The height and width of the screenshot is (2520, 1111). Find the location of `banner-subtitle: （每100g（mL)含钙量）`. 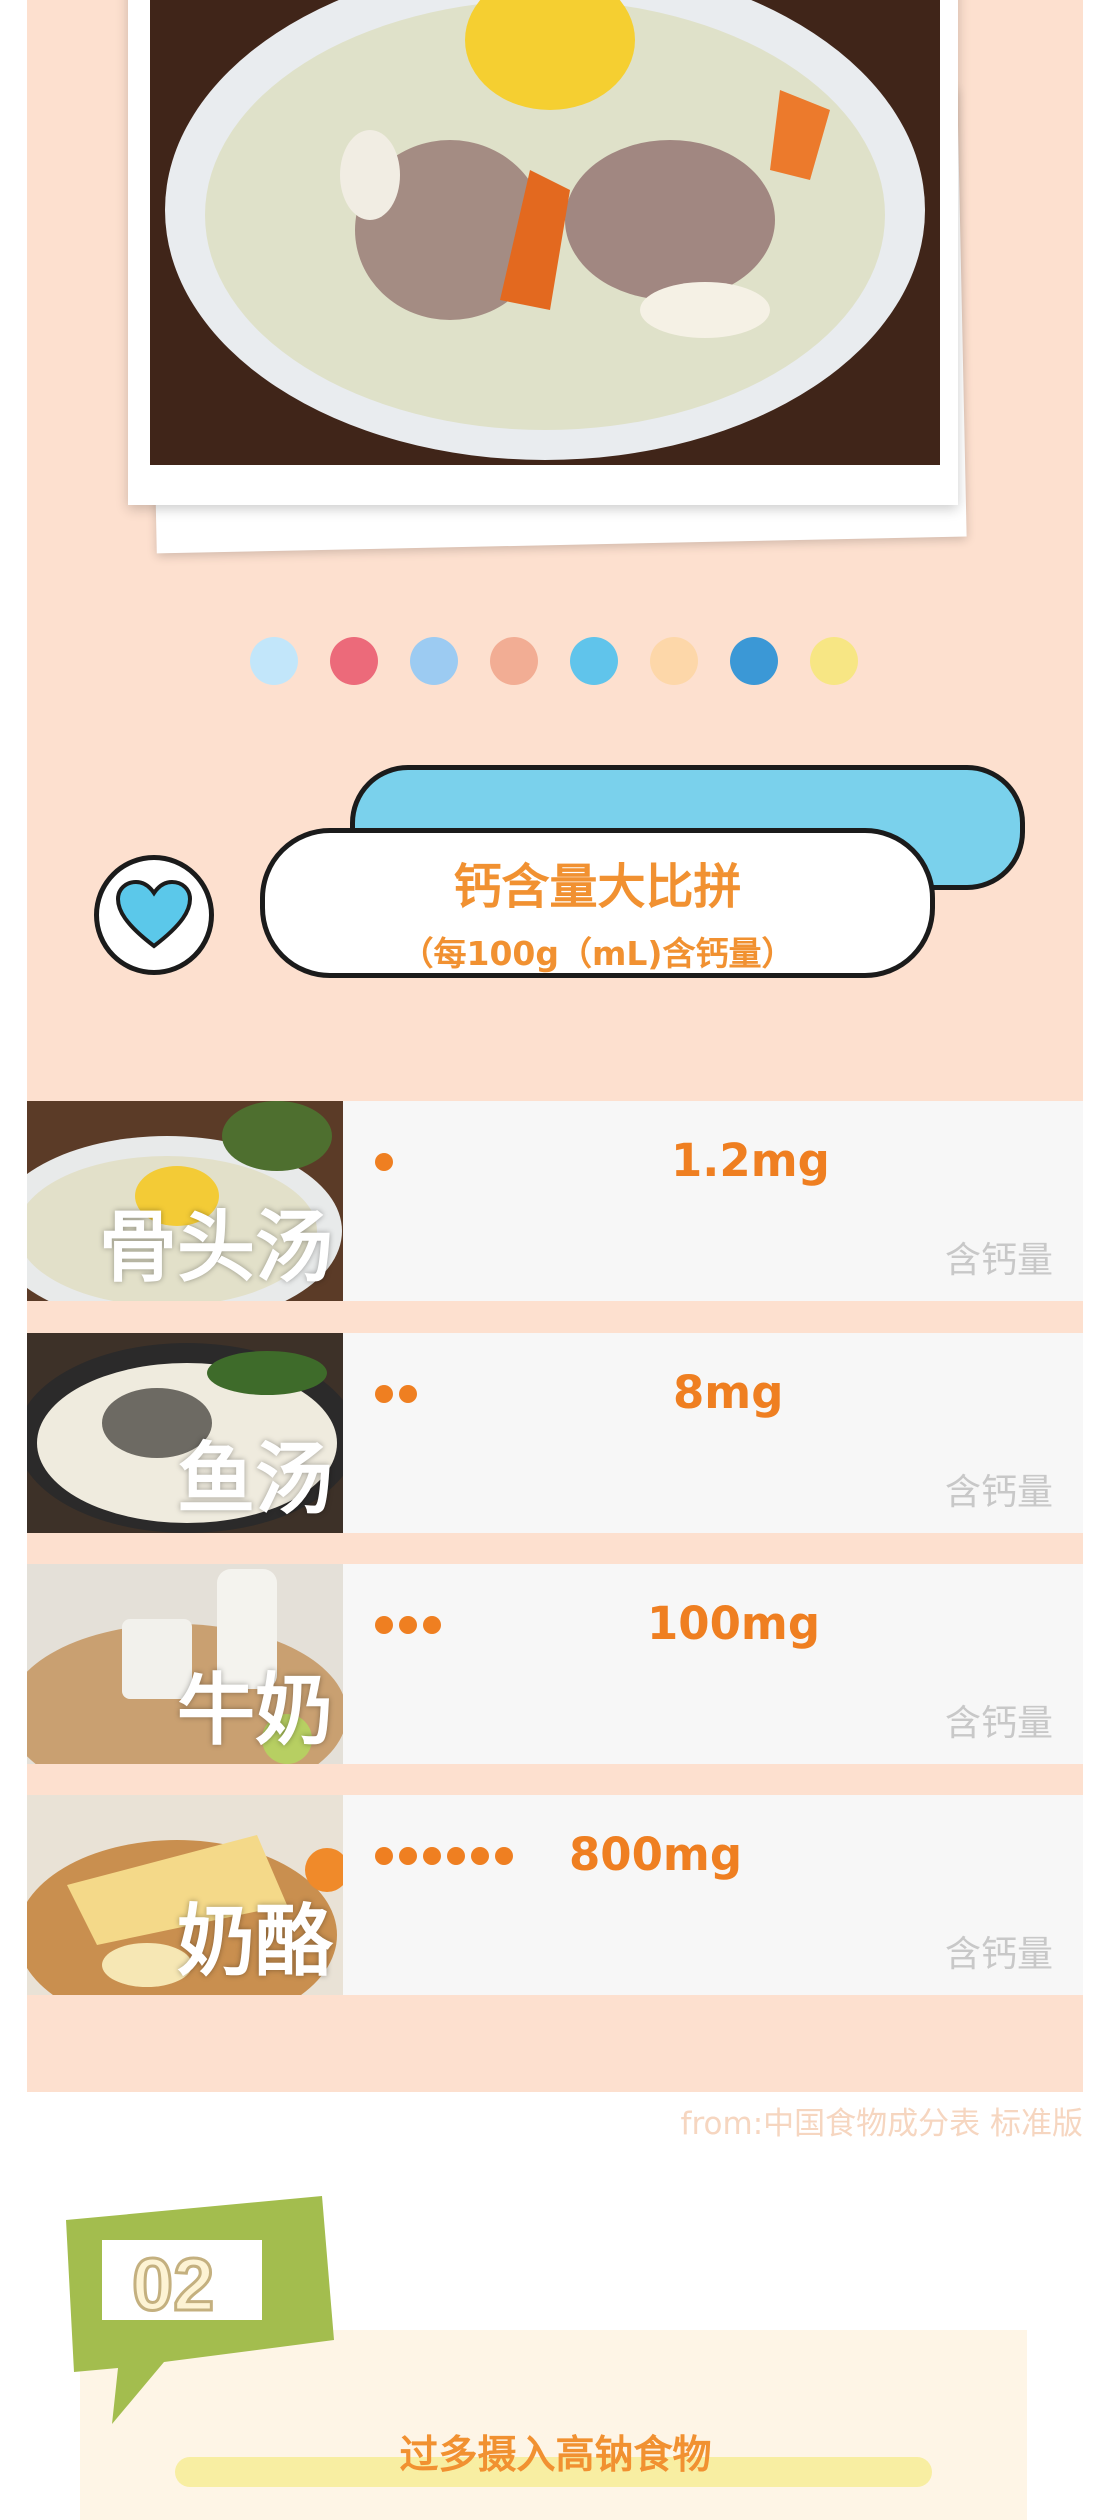

banner-subtitle: （每100g（mL)含钙量） is located at coordinates (597, 953).